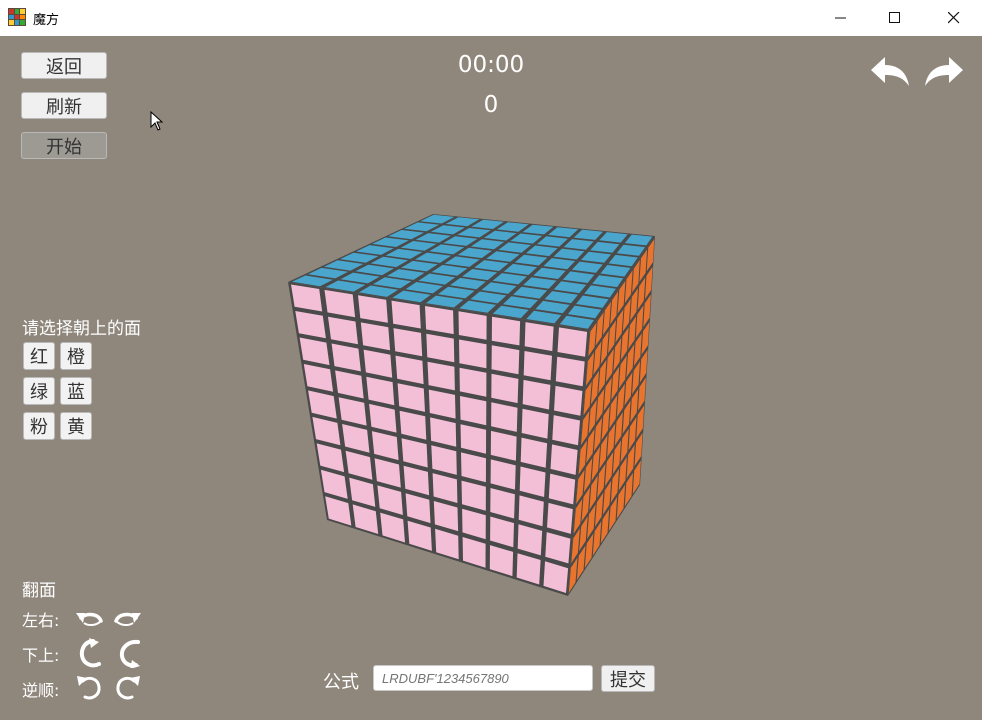  What do you see at coordinates (341, 682) in the screenshot?
I see `formula-label: 公式` at bounding box center [341, 682].